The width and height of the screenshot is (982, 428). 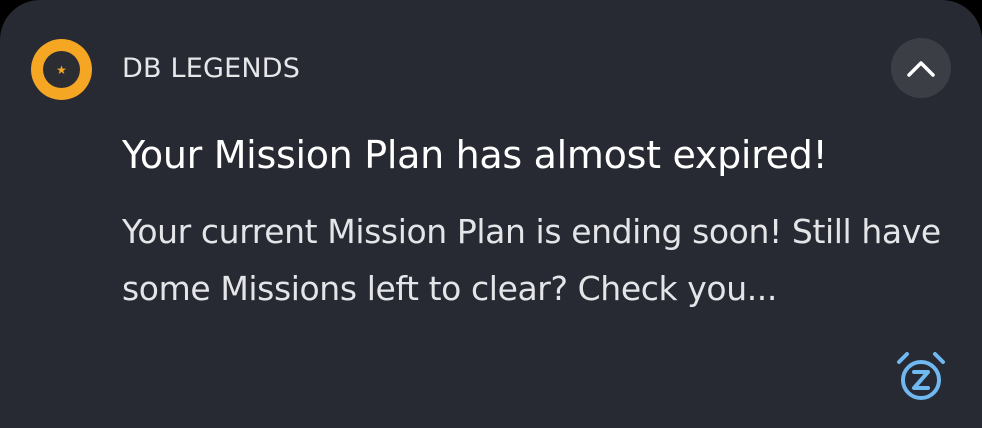 I want to click on collapse-button, so click(x=921, y=68).